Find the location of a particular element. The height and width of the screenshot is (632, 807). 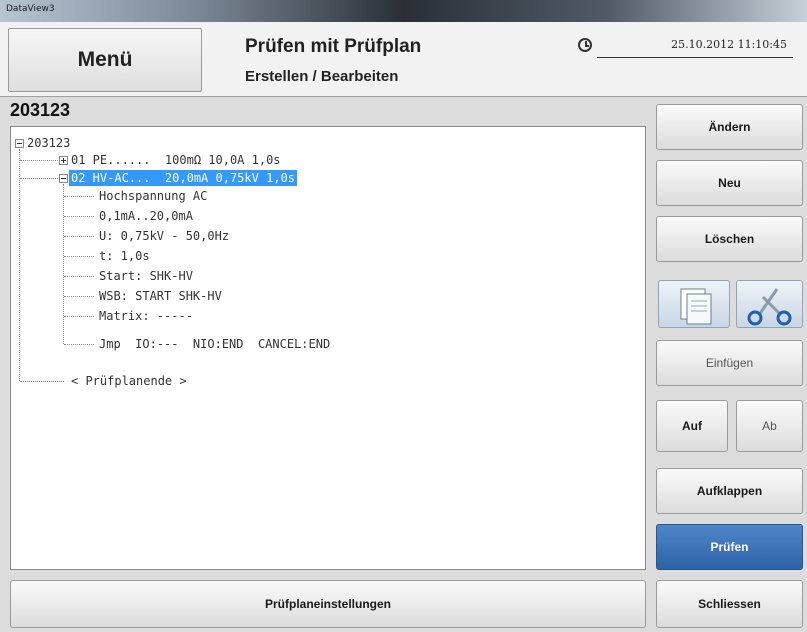

tree-detail-item: 0,1mA..20,0mA is located at coordinates (146, 216).